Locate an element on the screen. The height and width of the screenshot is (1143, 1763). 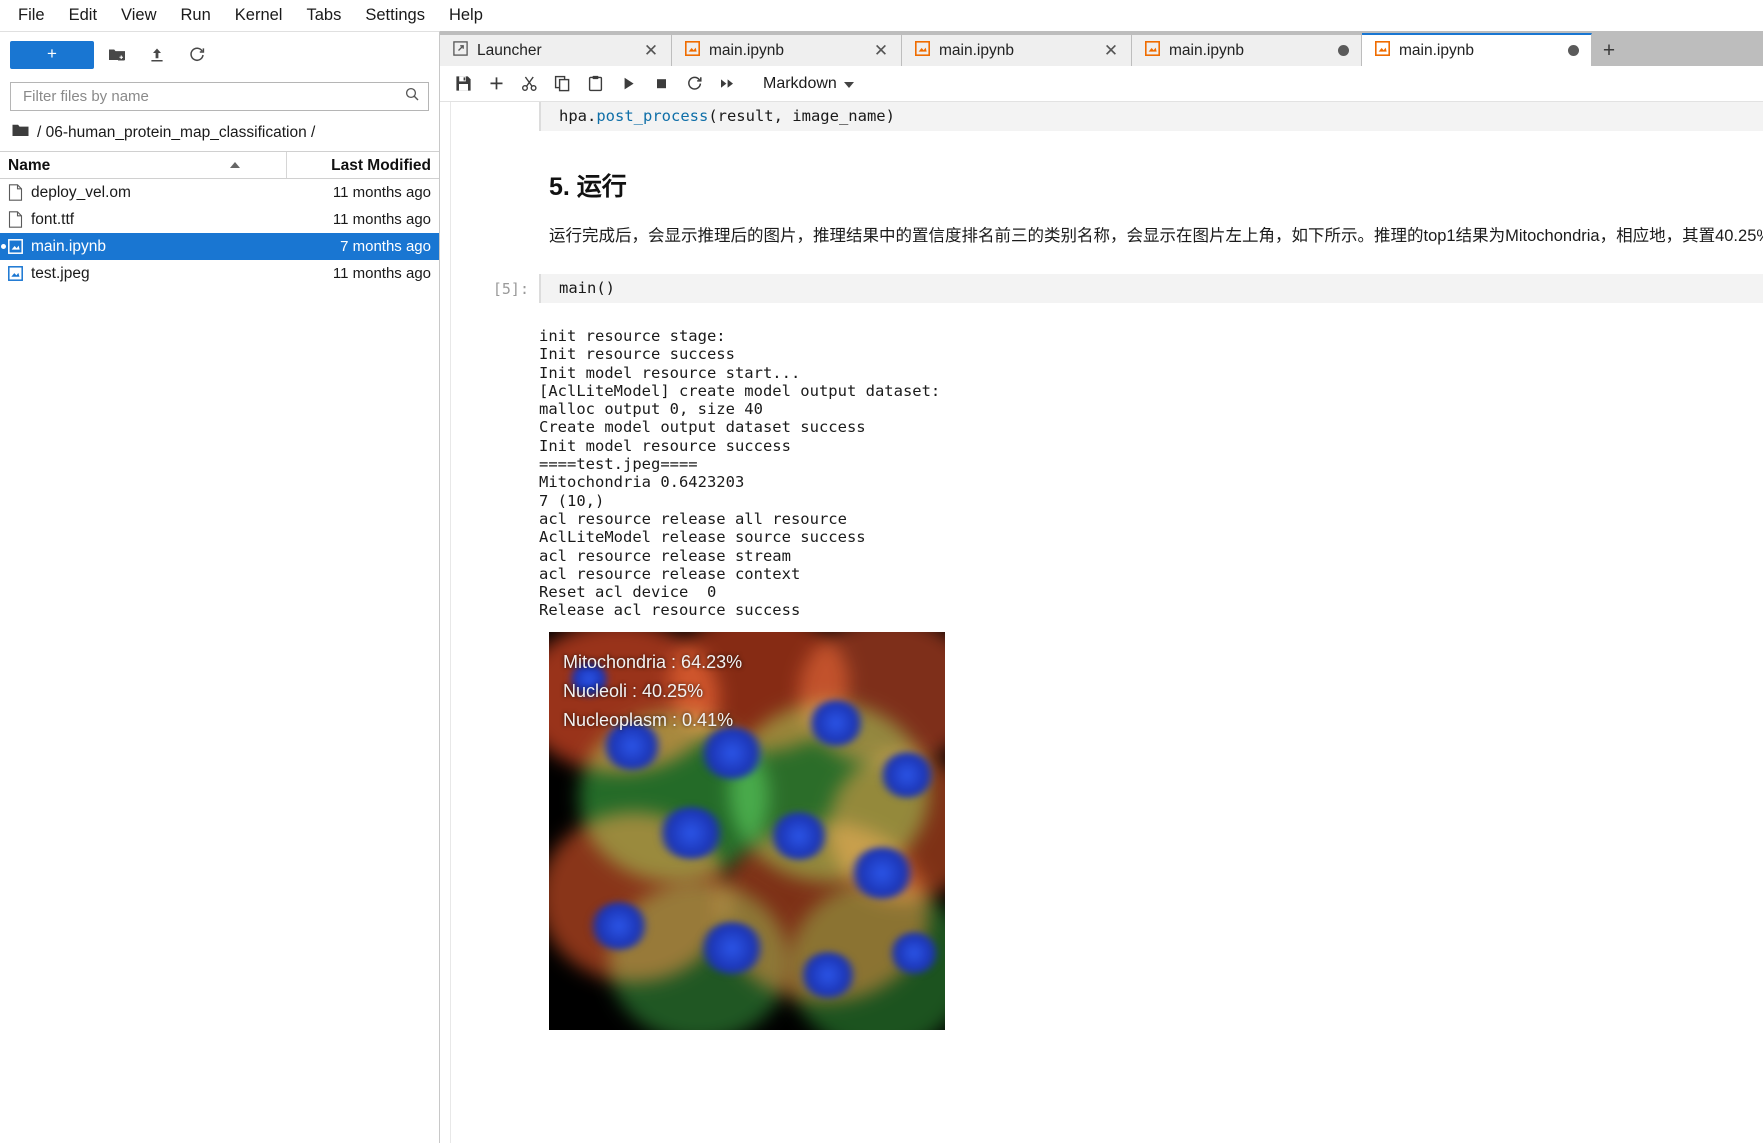
menu-item-view: View is located at coordinates (138, 15).